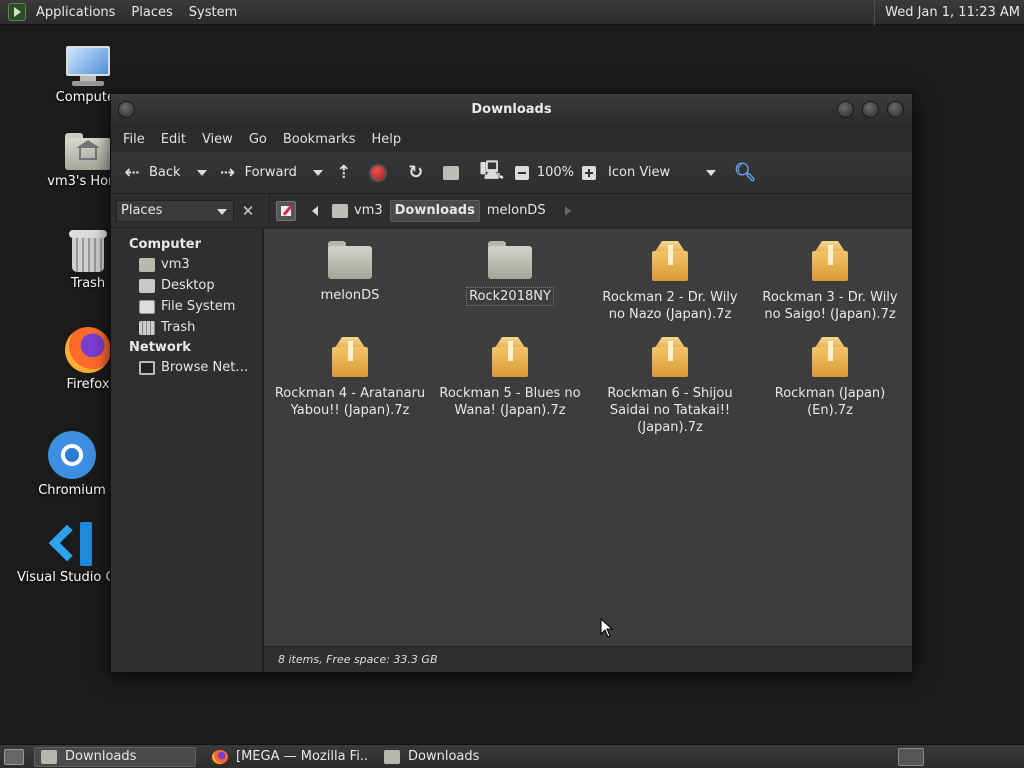  Describe the element at coordinates (88, 66) in the screenshot. I see `computer-icon` at that location.